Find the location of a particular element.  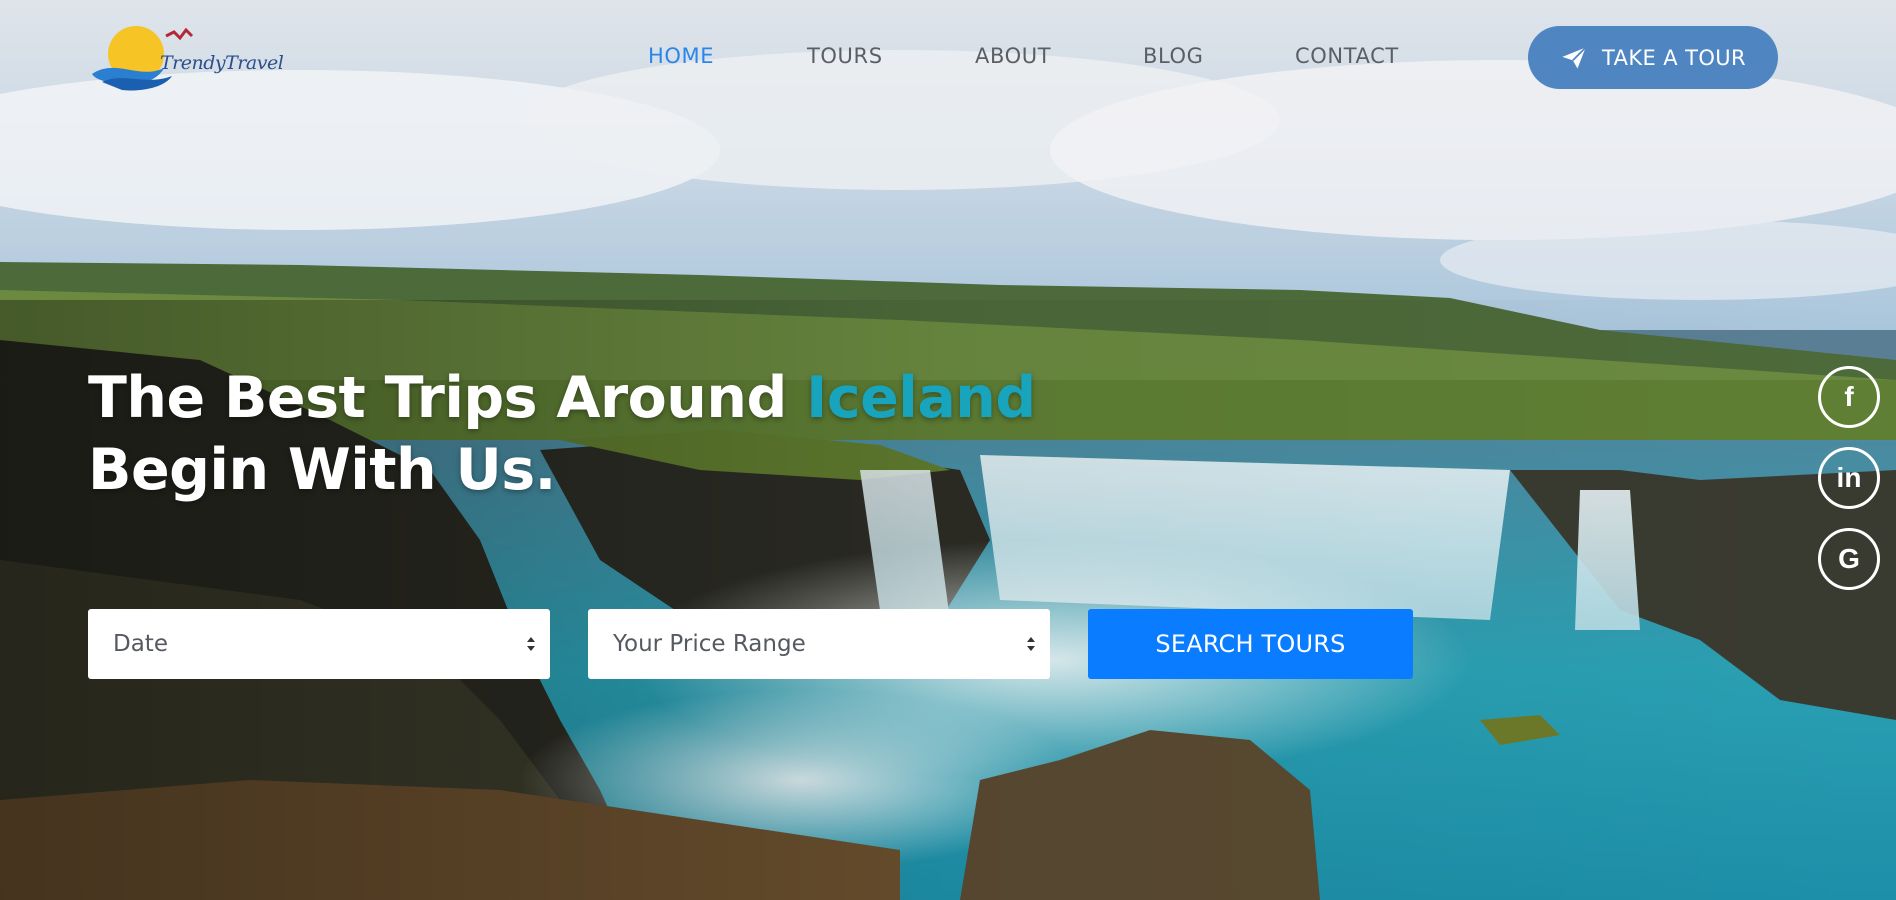

date-select-value: Date is located at coordinates (140, 644).